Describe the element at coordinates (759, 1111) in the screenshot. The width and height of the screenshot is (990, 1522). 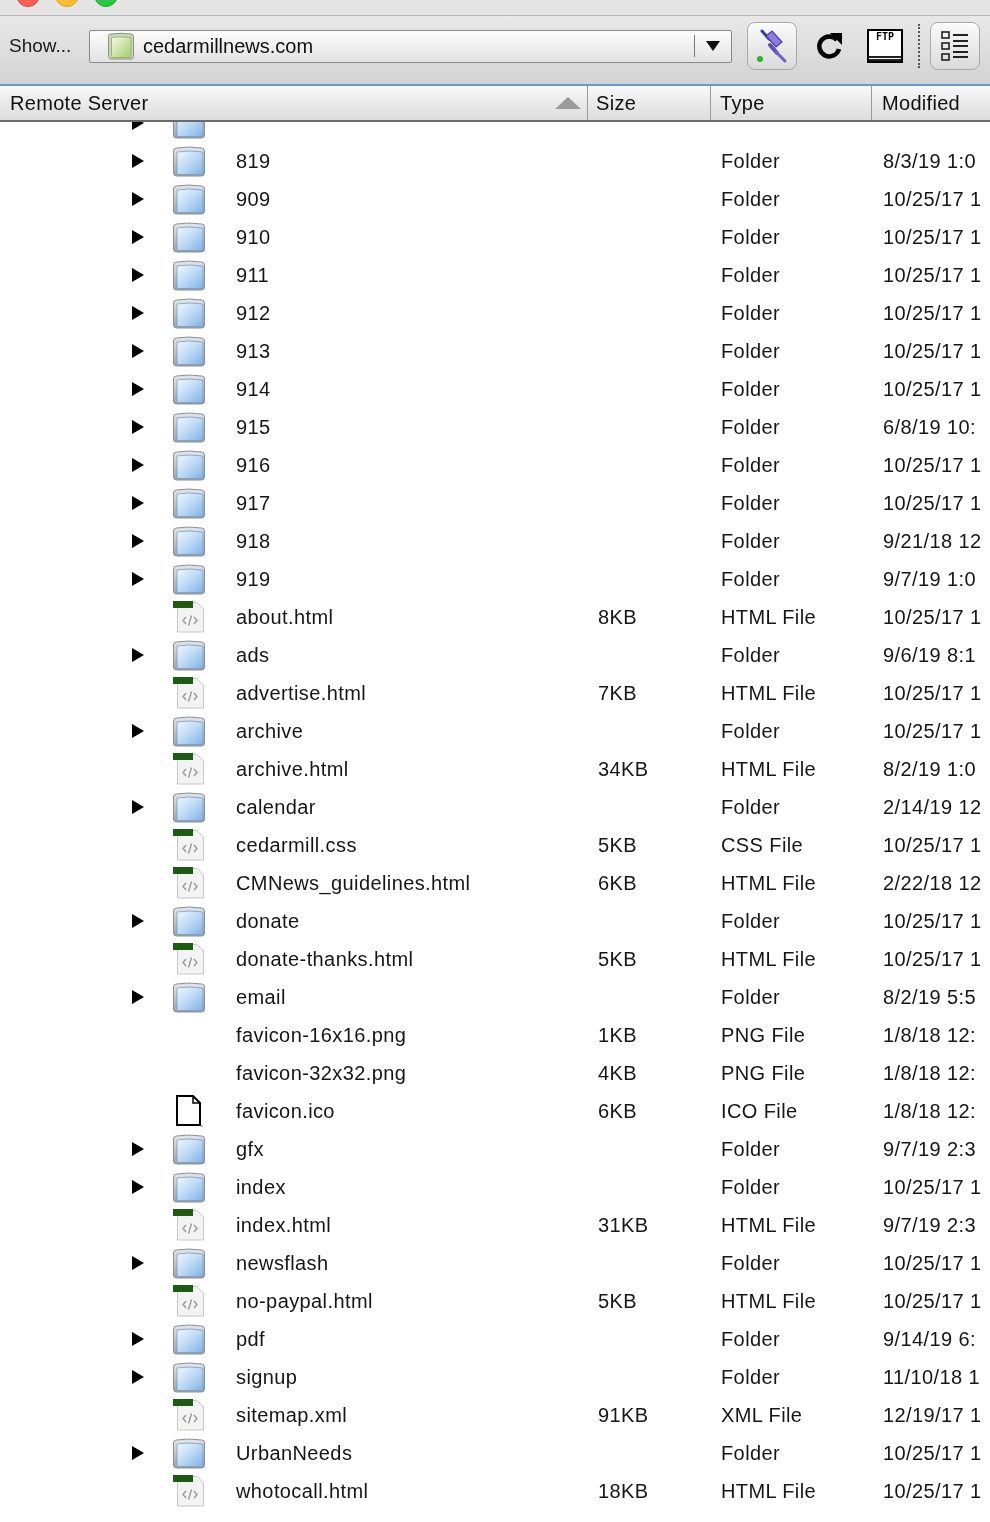
I see `file-type: ICO File` at that location.